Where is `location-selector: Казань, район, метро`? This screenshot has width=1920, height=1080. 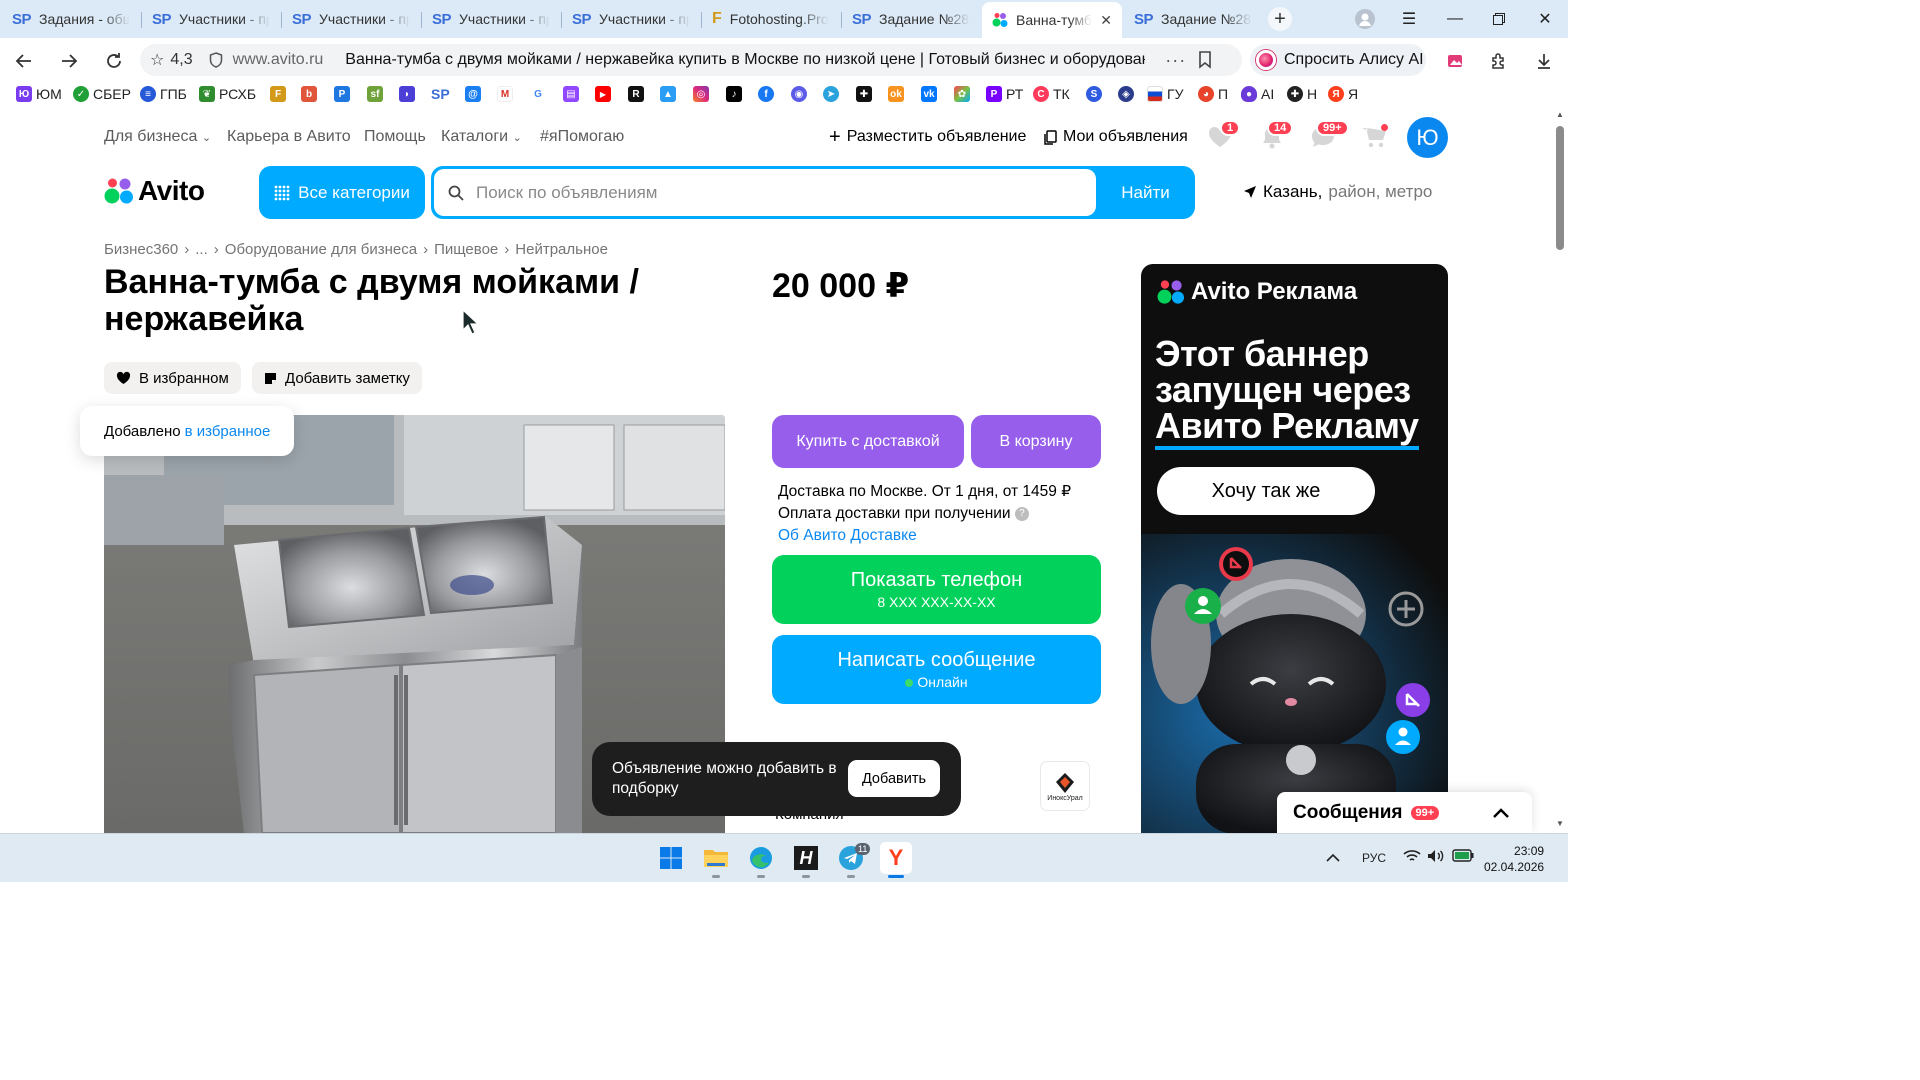 location-selector: Казань, район, метро is located at coordinates (1337, 192).